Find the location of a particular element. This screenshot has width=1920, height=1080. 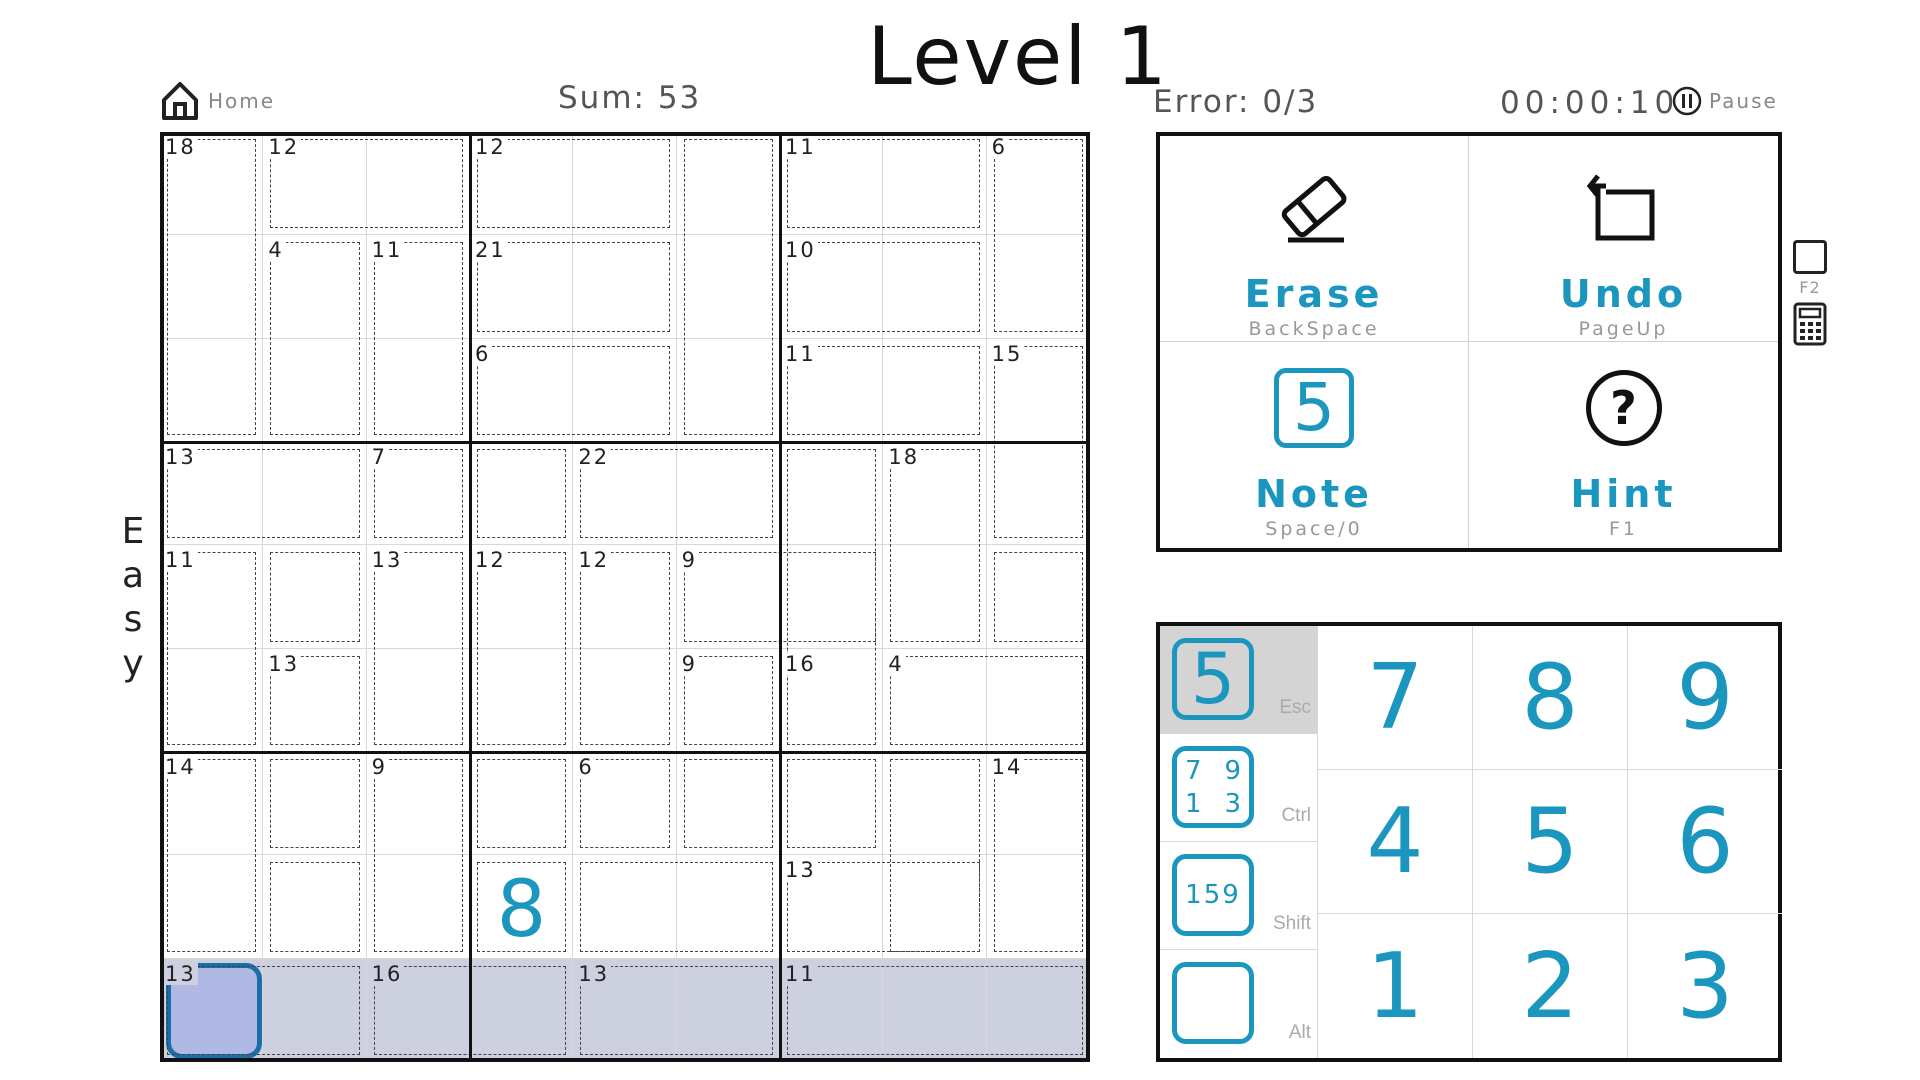

home-label: Home is located at coordinates (242, 101).